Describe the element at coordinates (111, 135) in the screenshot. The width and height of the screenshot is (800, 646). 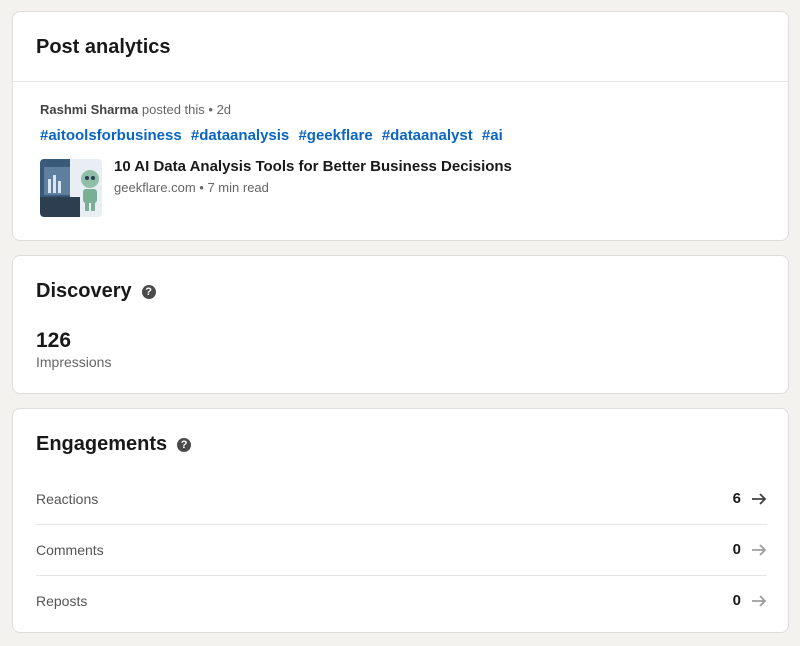
I see `hashtag-link: #aitoolsforbusiness` at that location.